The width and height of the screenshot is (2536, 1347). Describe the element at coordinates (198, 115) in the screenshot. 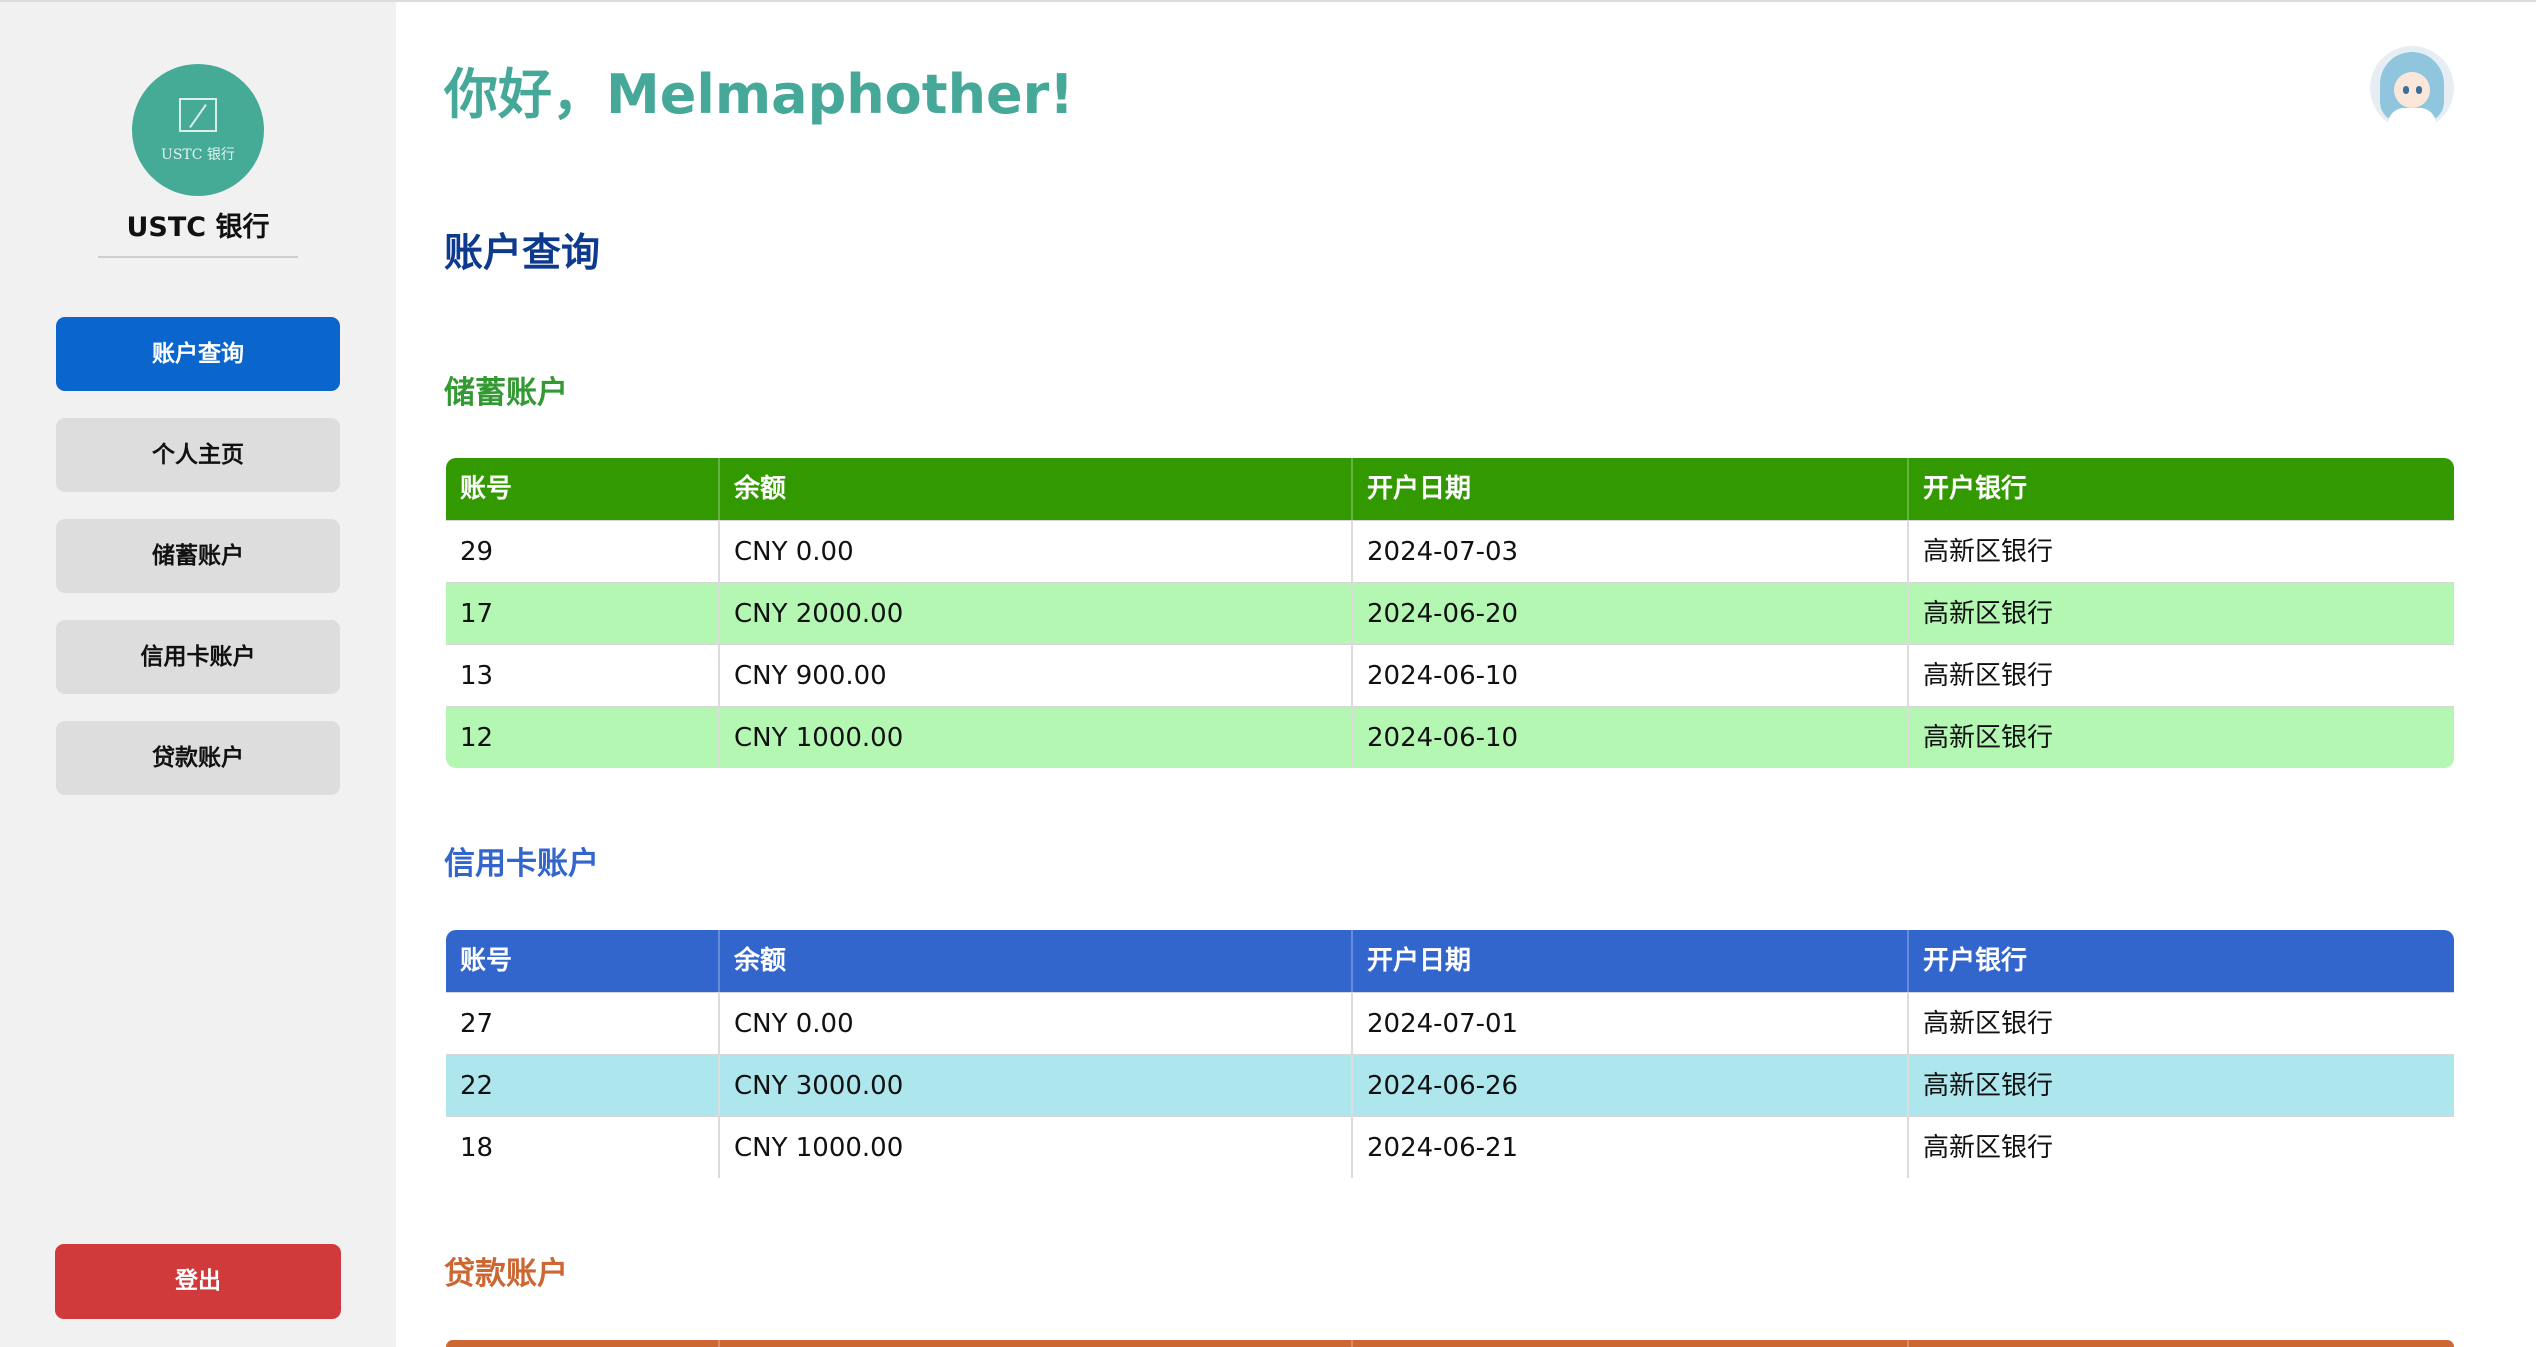

I see `logo-mark-icon` at that location.